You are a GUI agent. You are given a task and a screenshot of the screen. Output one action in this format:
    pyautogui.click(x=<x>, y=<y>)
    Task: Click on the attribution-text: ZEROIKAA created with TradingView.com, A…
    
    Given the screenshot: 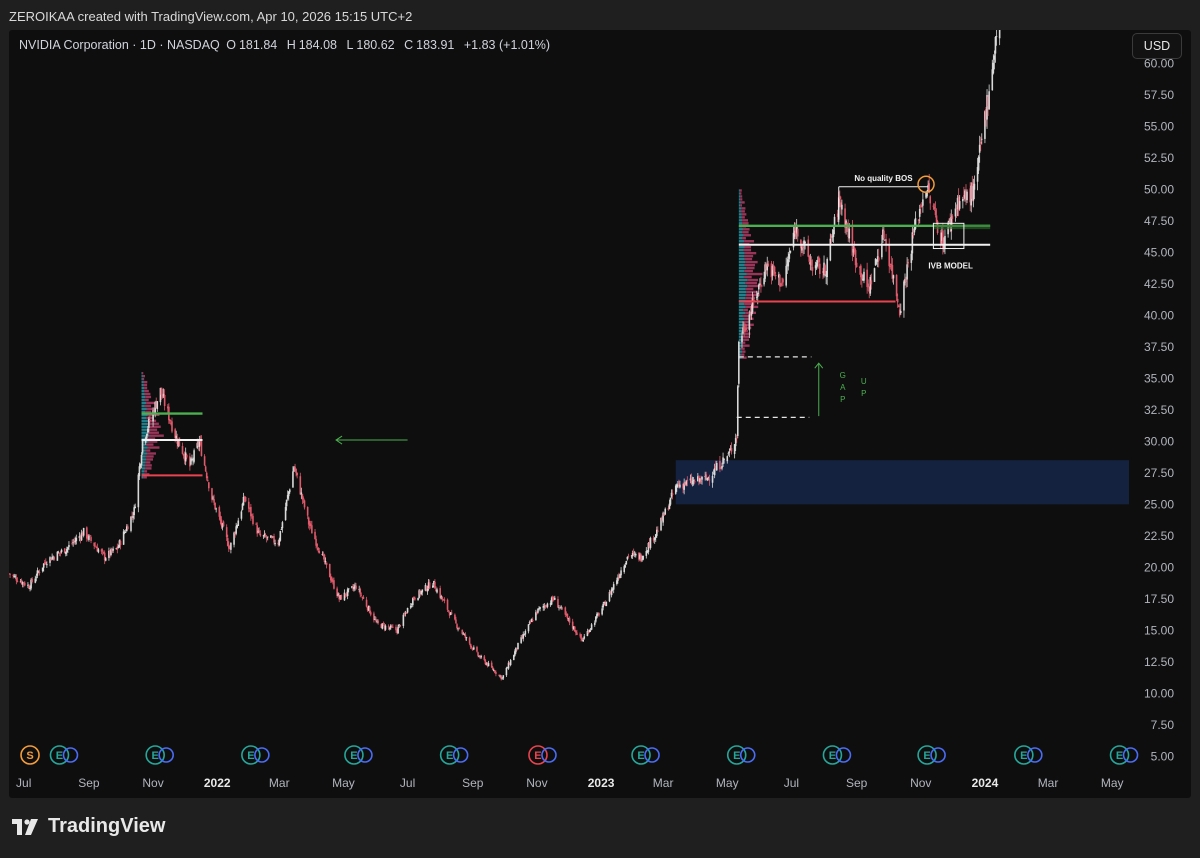 What is the action you would take?
    pyautogui.click(x=211, y=16)
    